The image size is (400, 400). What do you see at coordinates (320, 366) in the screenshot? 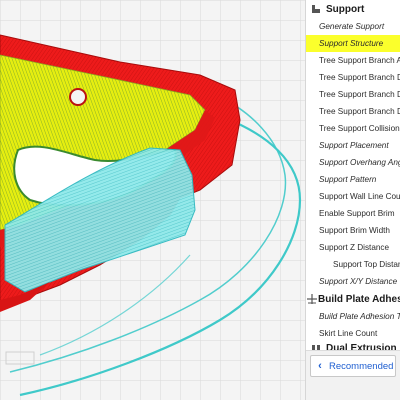
I see `chevron-left-icon: ‹` at bounding box center [320, 366].